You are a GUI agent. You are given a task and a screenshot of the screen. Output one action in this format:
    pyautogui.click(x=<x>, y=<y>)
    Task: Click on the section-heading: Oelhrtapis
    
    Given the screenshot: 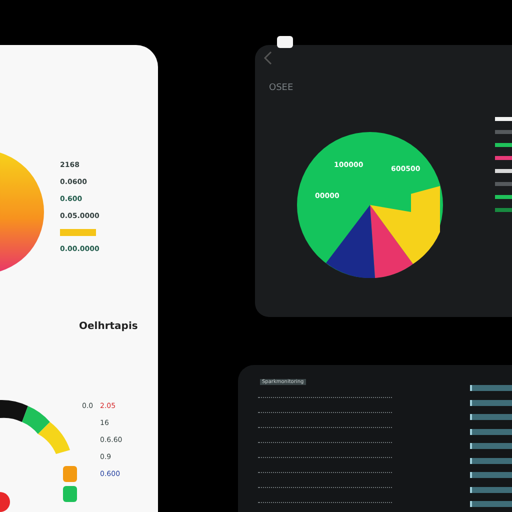 What is the action you would take?
    pyautogui.click(x=108, y=326)
    